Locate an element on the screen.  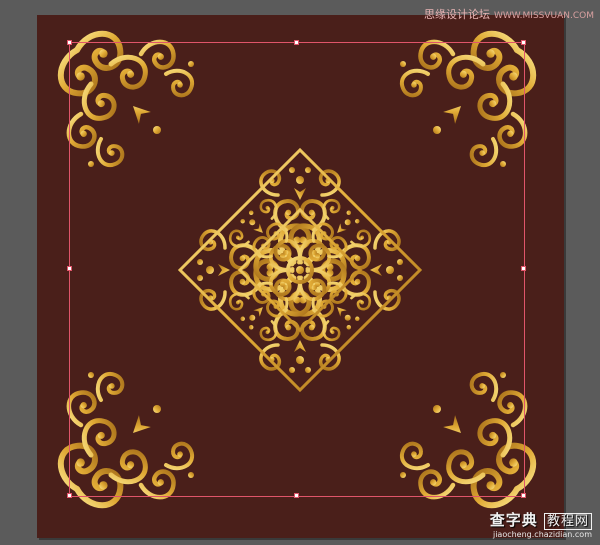
watermark-top: 思缘设计论坛 WWW.MISSVUAN.COM is located at coordinates (509, 14).